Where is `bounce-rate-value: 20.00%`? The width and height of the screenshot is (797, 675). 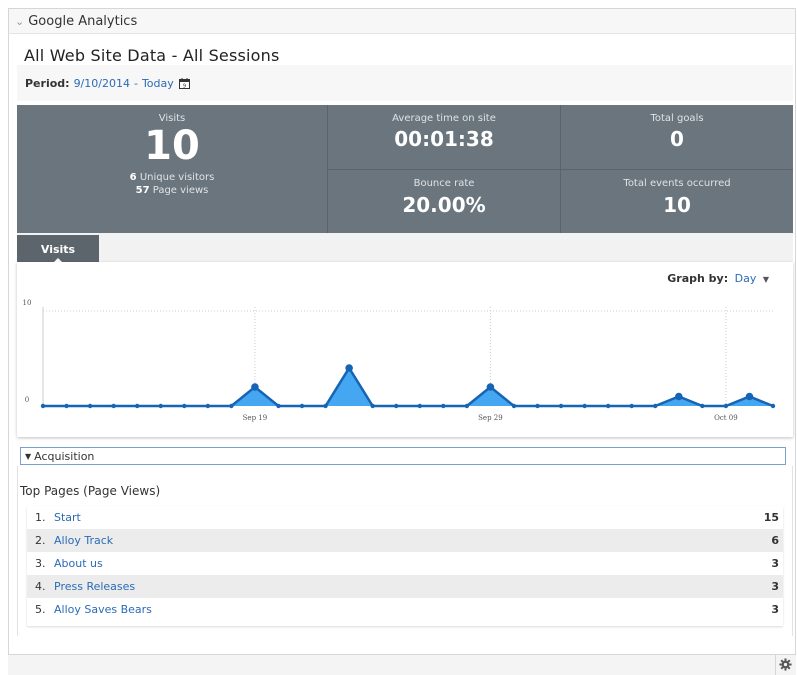 bounce-rate-value: 20.00% is located at coordinates (444, 205).